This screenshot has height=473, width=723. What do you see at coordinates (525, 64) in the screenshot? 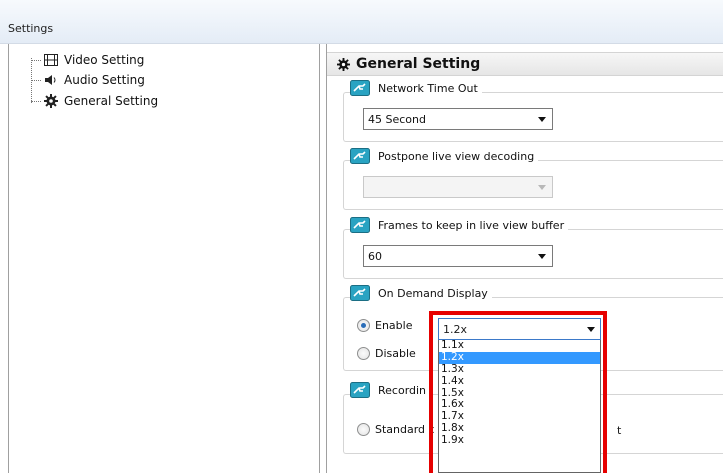
I see `section-header: General Setting` at bounding box center [525, 64].